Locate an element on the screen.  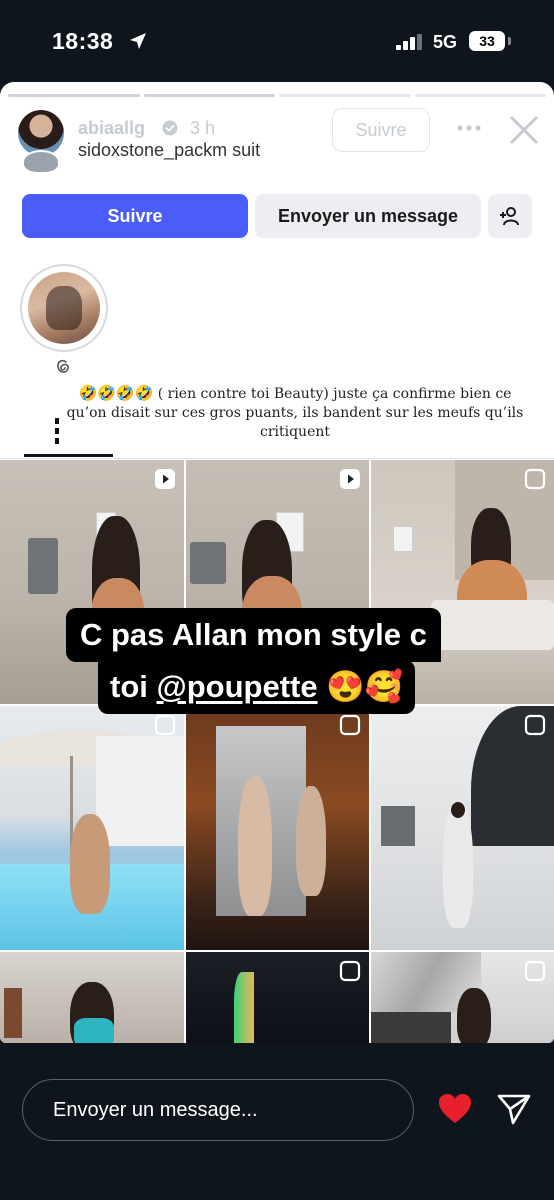
tab-divider is located at coordinates (277, 458).